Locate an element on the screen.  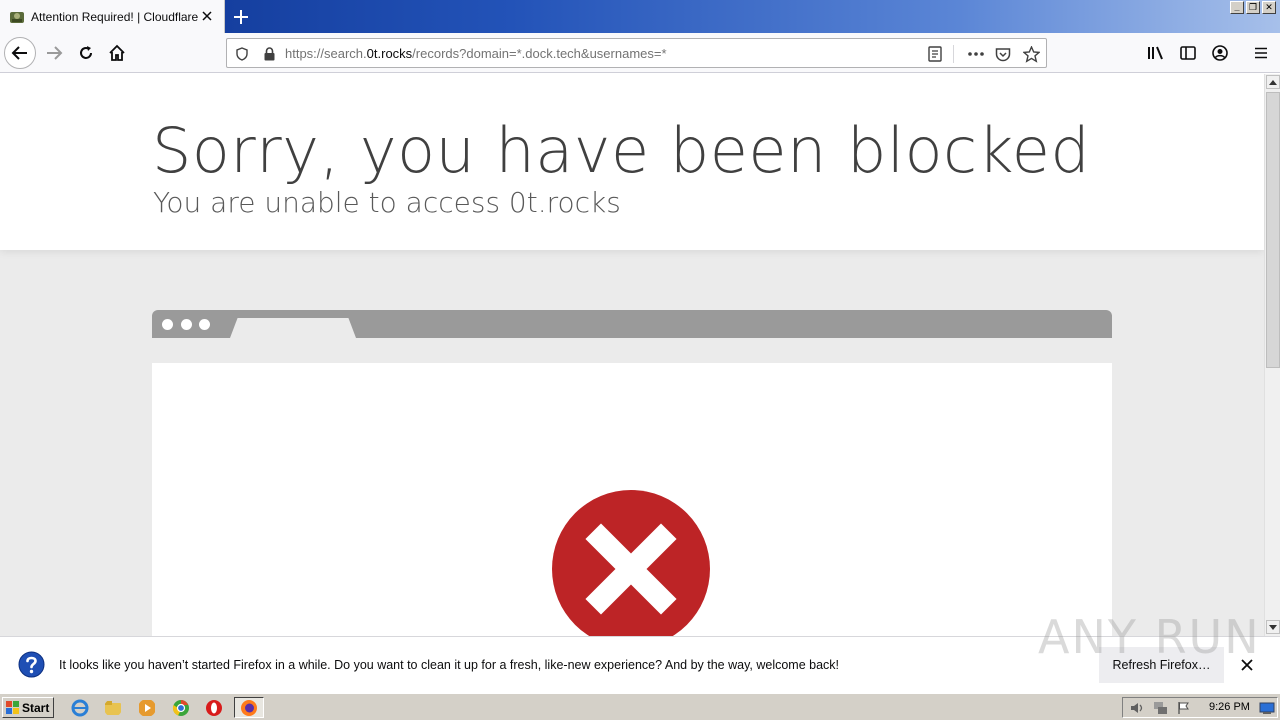
volume-icon is located at coordinates (1137, 708).